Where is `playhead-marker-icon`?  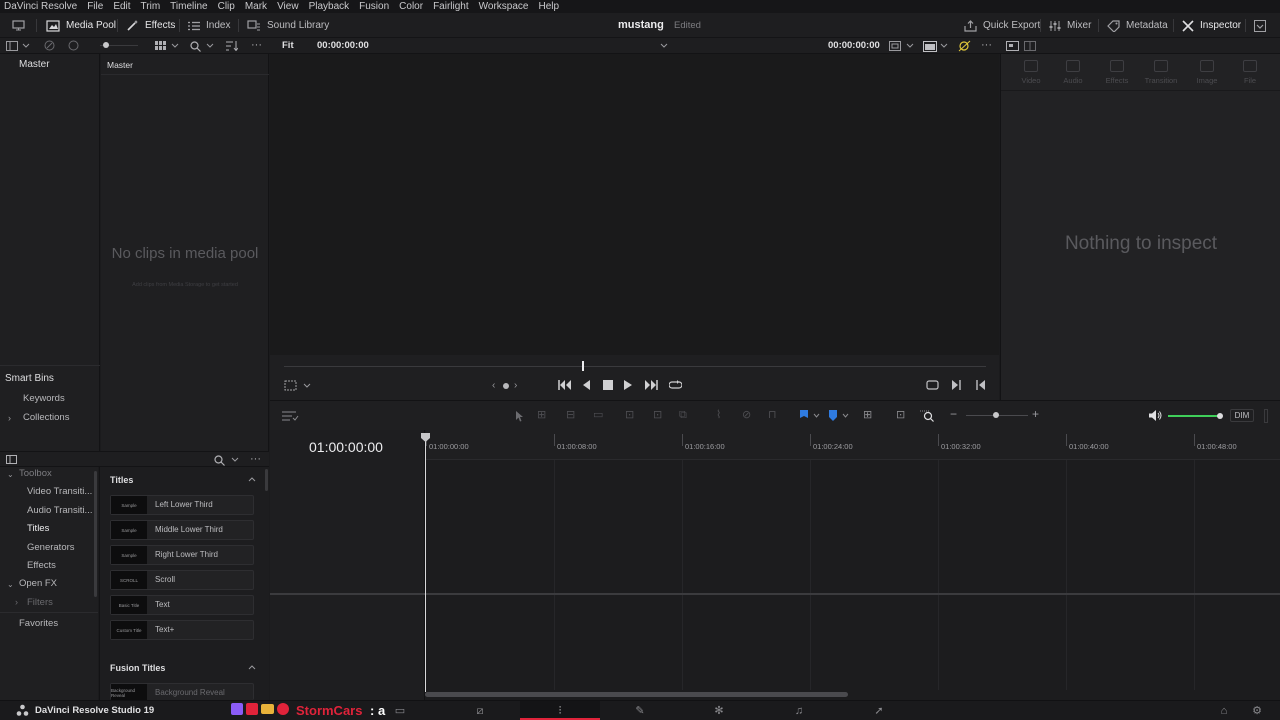
playhead-marker-icon is located at coordinates (425, 437).